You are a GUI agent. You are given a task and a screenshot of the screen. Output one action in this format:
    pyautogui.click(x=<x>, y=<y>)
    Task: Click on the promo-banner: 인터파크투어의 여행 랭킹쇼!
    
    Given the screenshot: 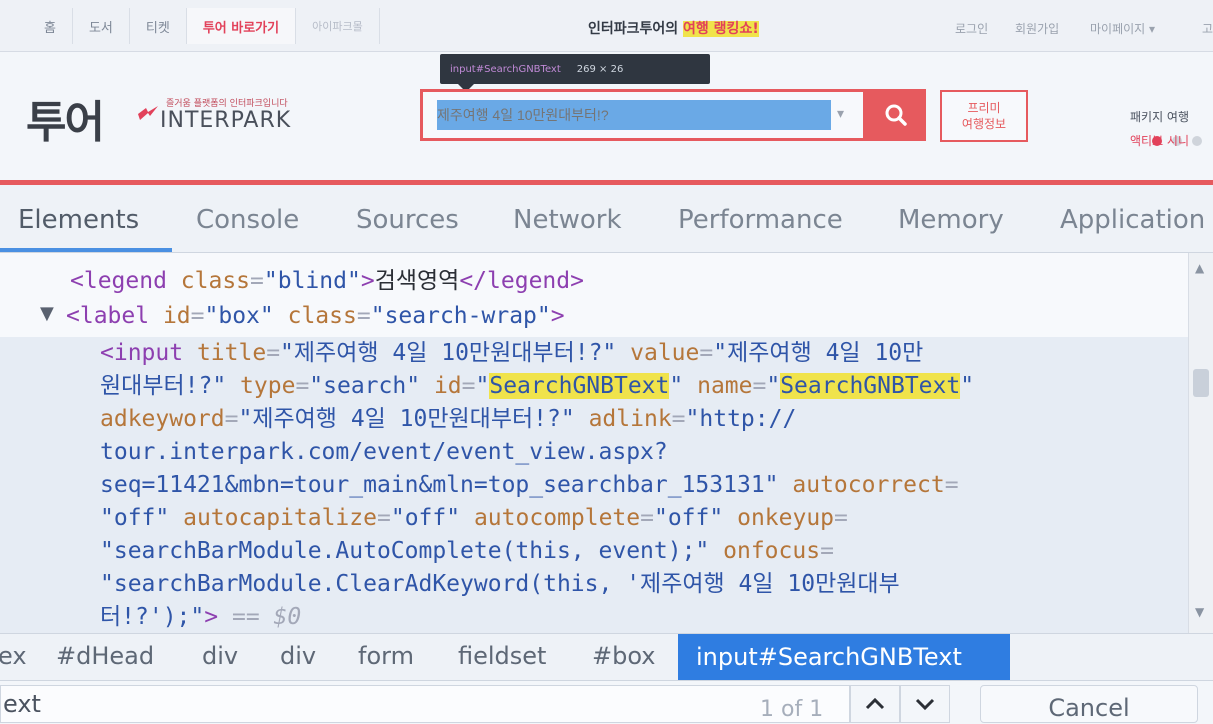 What is the action you would take?
    pyautogui.click(x=673, y=28)
    